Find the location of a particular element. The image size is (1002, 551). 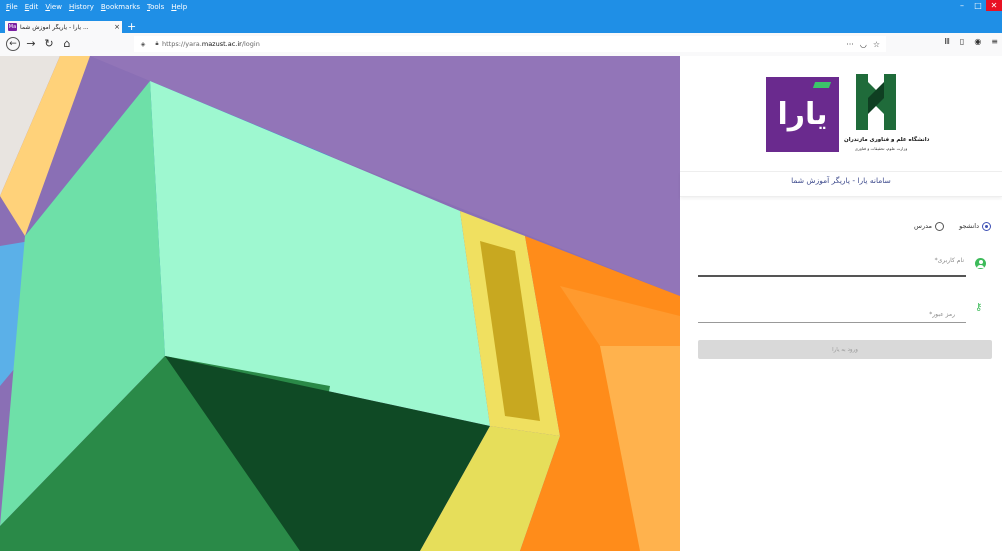

university-logo is located at coordinates (876, 102).